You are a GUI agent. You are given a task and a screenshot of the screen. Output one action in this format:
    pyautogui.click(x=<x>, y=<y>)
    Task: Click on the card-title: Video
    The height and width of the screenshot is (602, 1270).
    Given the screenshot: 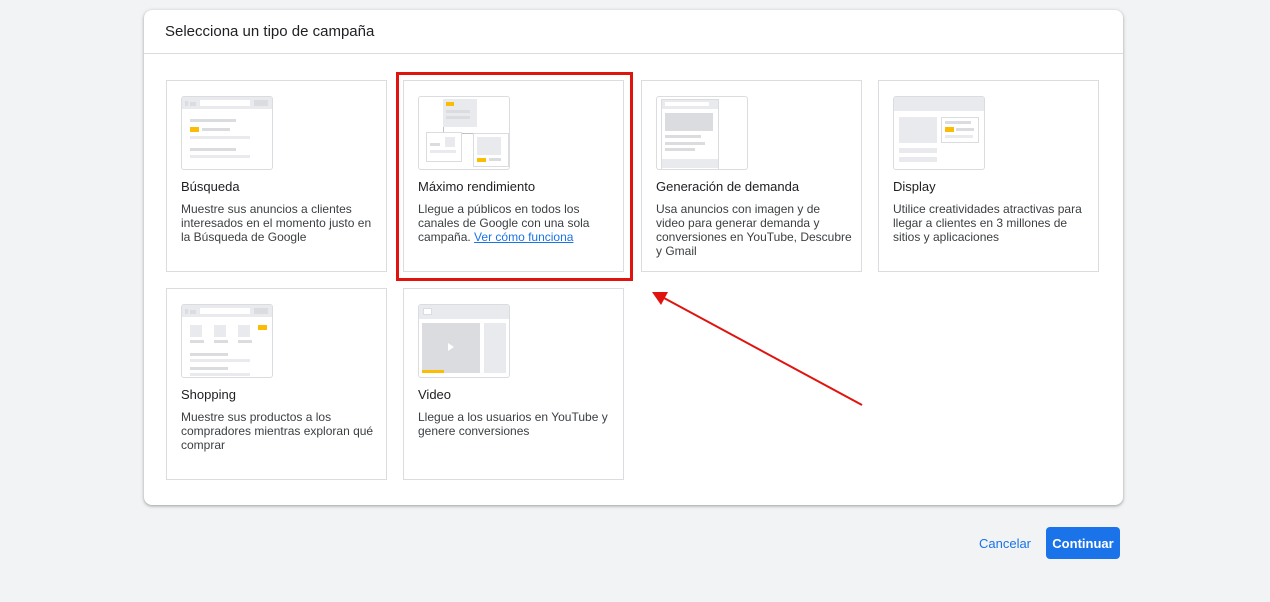 What is the action you would take?
    pyautogui.click(x=435, y=394)
    